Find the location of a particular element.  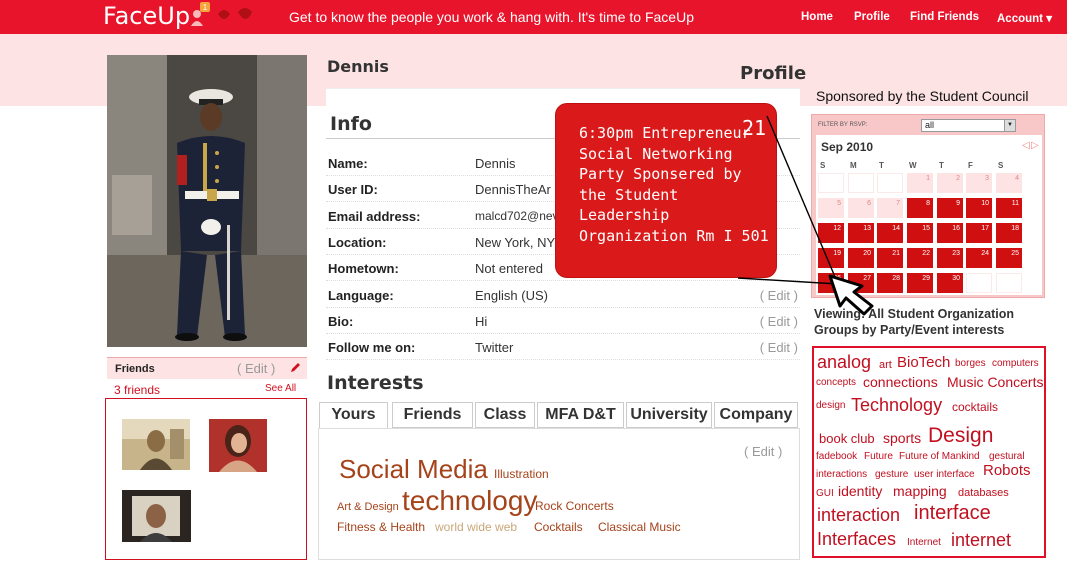

group-tag: connections is located at coordinates (900, 382).